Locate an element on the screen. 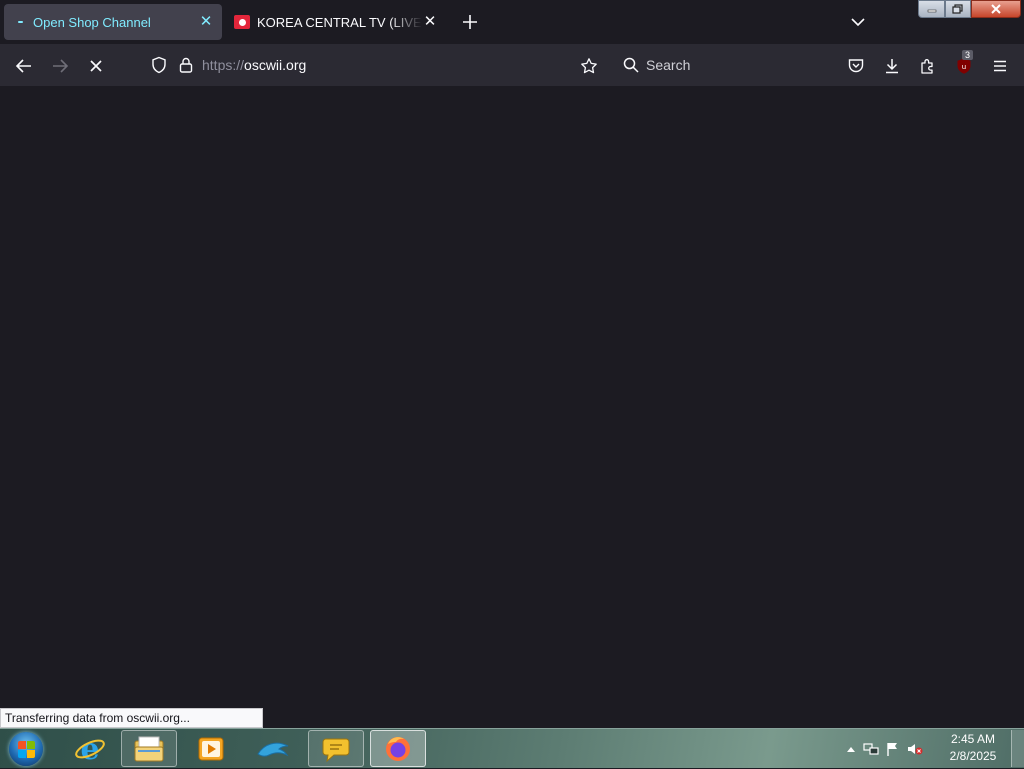  network-icon is located at coordinates (871, 749).